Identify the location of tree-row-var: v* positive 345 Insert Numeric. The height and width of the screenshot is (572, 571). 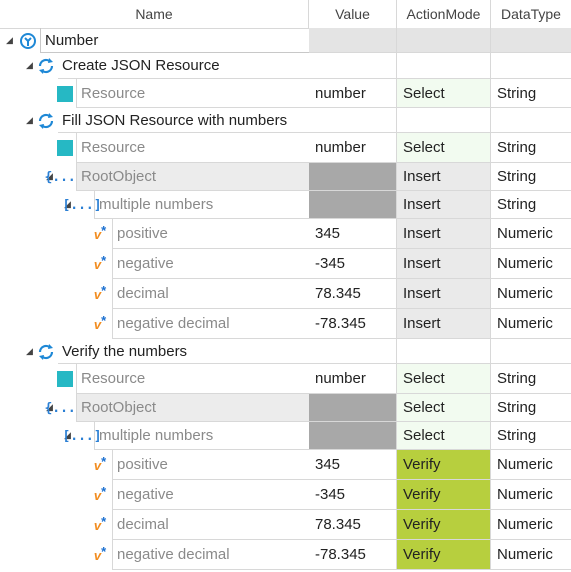
(285, 234).